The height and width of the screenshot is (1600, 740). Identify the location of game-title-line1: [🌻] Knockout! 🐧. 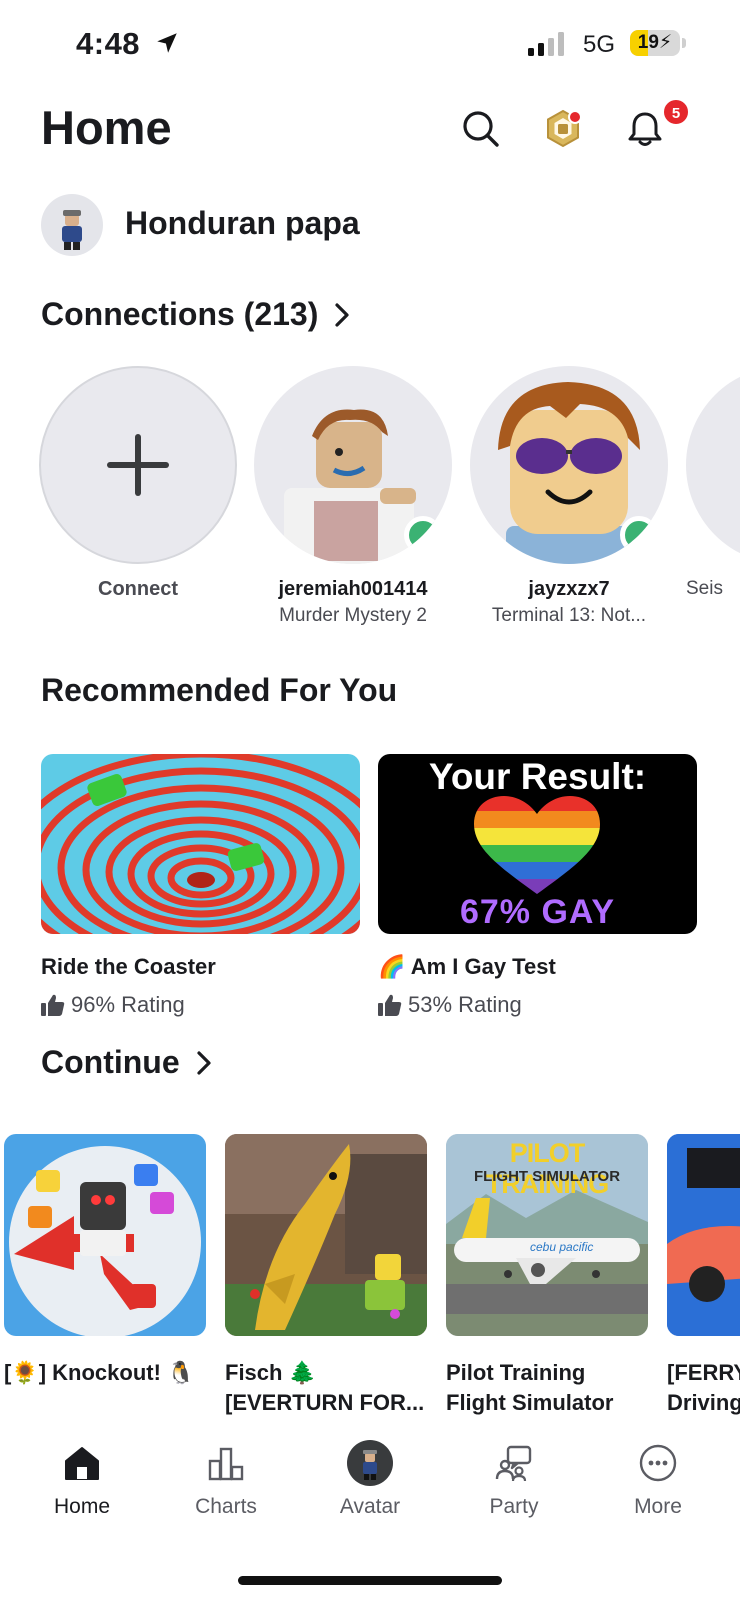
(99, 1372).